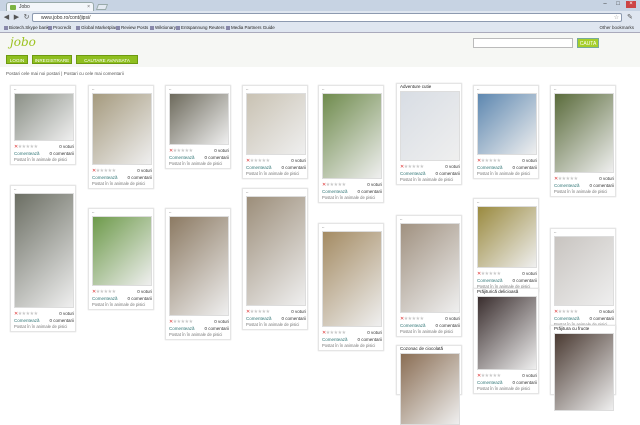 Image resolution: width=640 pixels, height=425 pixels. I want to click on search-input, so click(523, 43).